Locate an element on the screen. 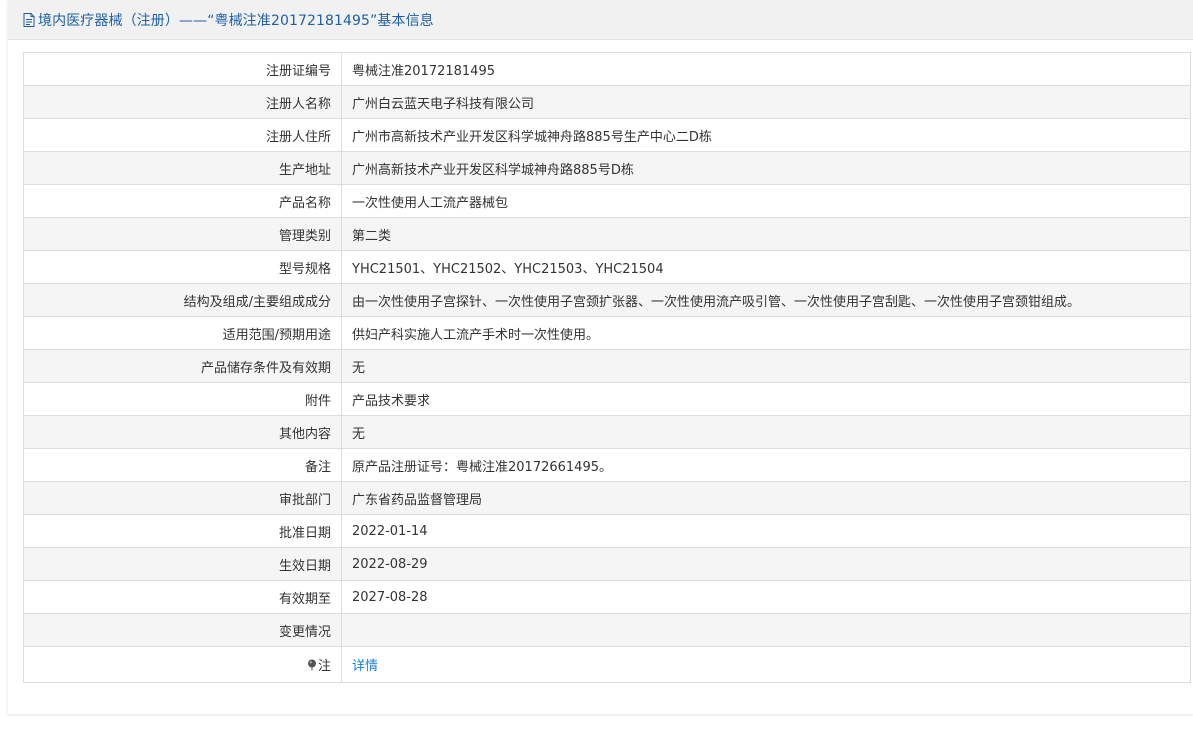 The image size is (1193, 735). row-label: 审批部门 is located at coordinates (182, 498).